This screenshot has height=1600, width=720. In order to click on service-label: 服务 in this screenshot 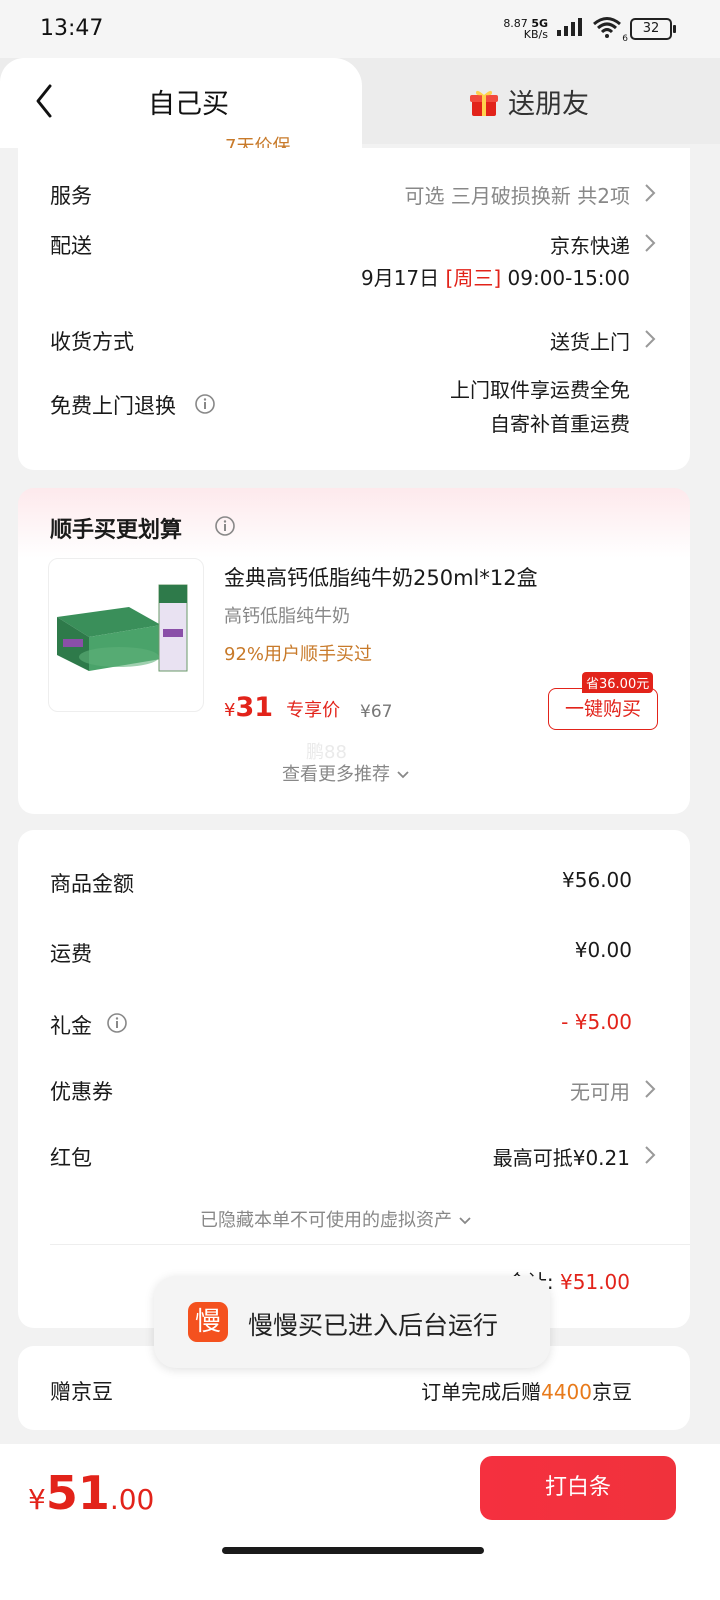, I will do `click(71, 196)`.